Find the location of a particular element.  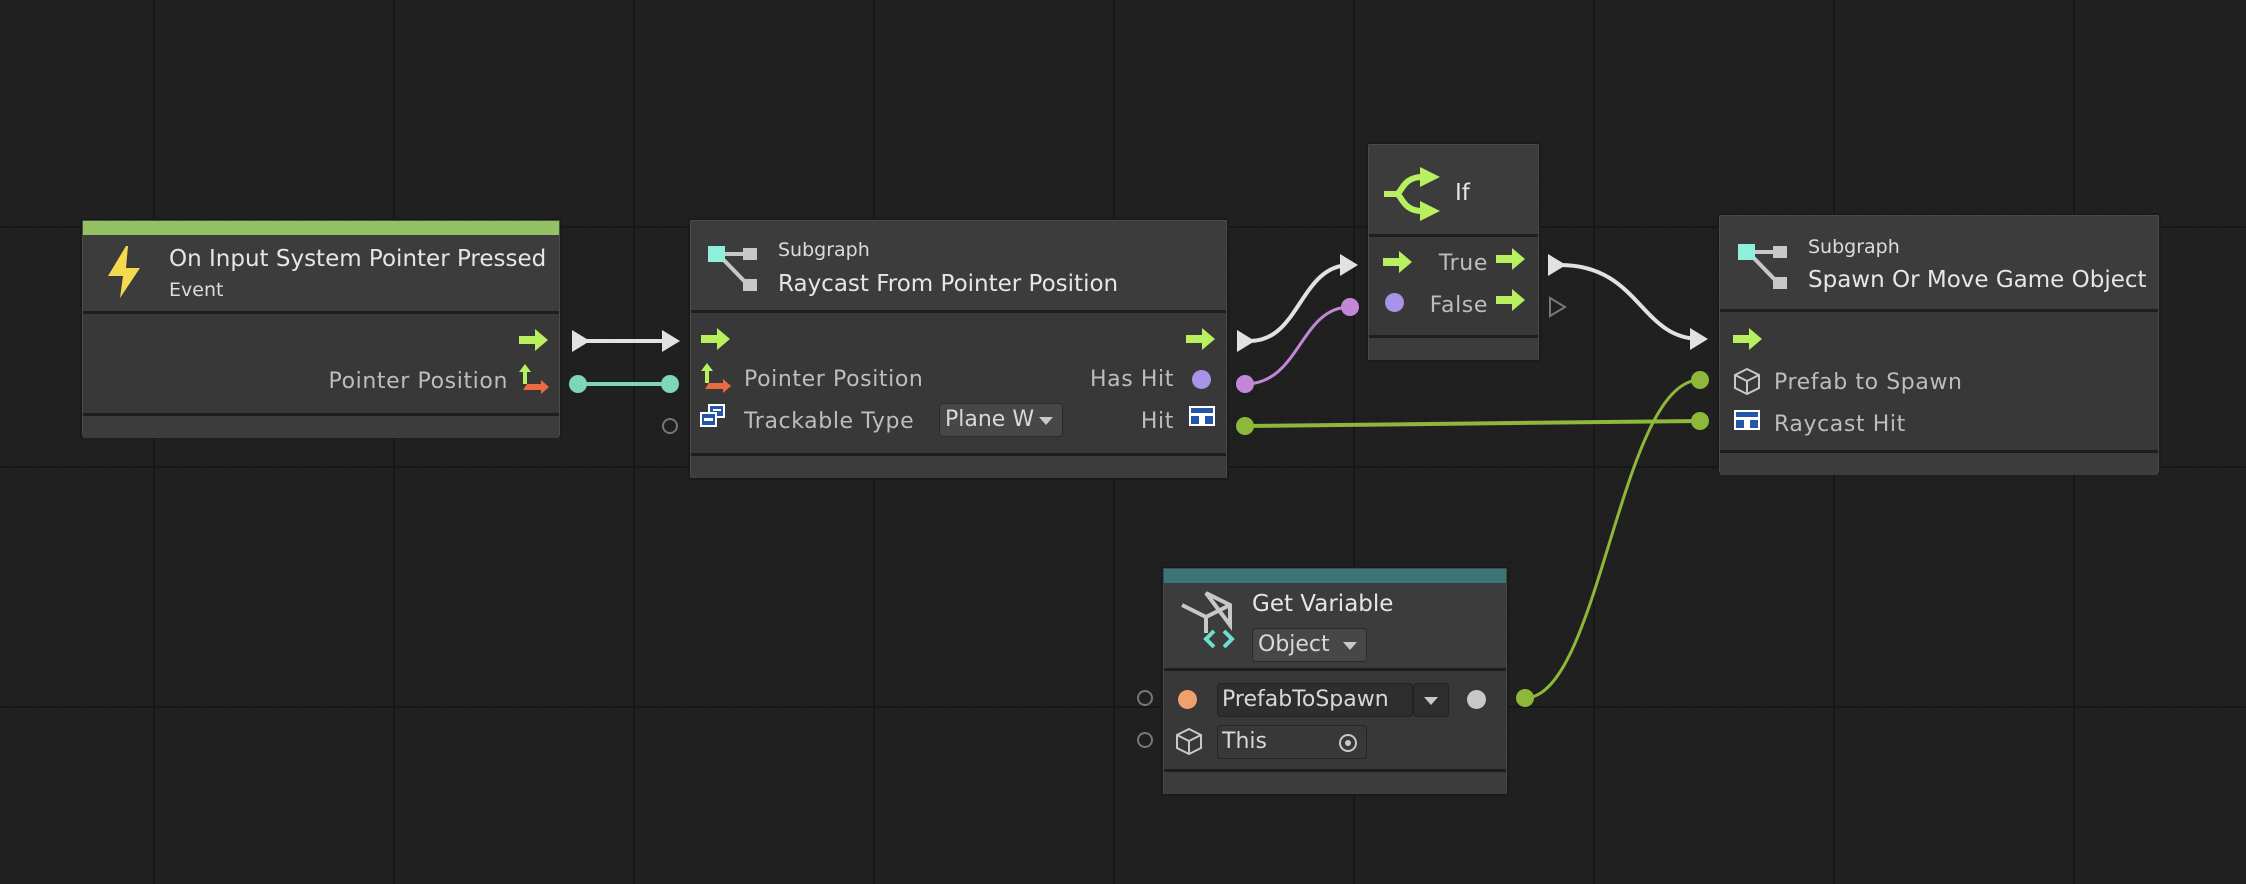

get-variable-node: Get Variable Object PrefabToSpawn This is located at coordinates (1335, 681).